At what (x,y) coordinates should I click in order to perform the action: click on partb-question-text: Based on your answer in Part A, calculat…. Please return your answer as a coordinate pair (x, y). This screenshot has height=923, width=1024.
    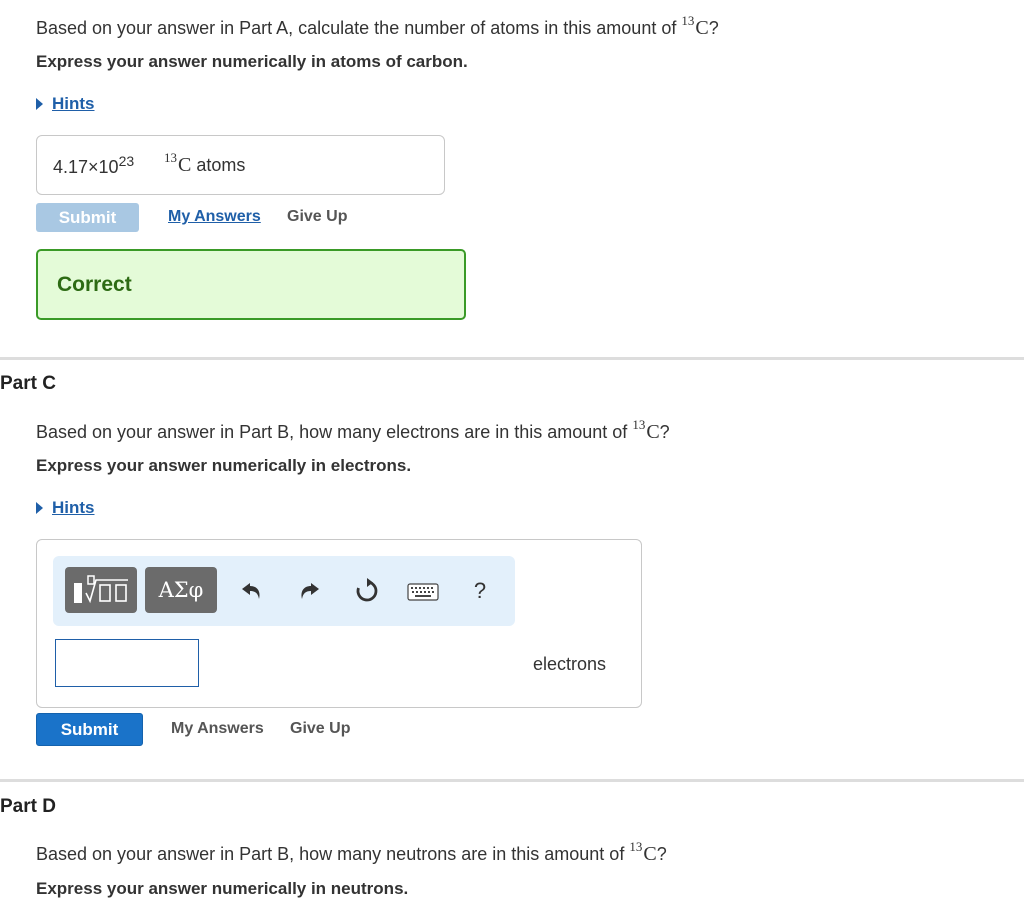
    Looking at the image, I should click on (356, 28).